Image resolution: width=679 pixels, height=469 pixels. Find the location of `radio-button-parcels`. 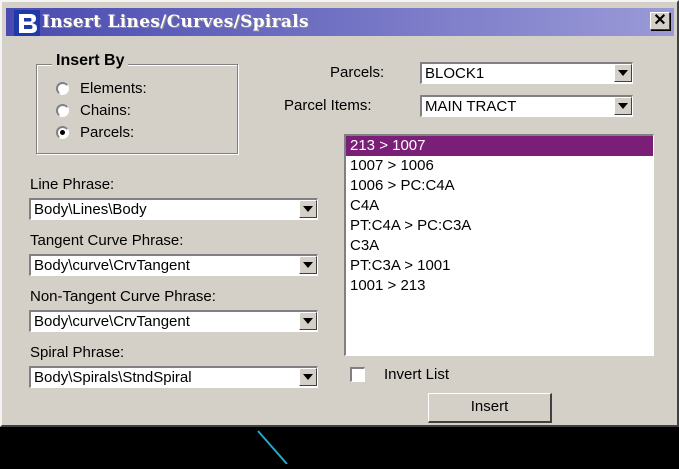

radio-button-parcels is located at coordinates (62, 132).